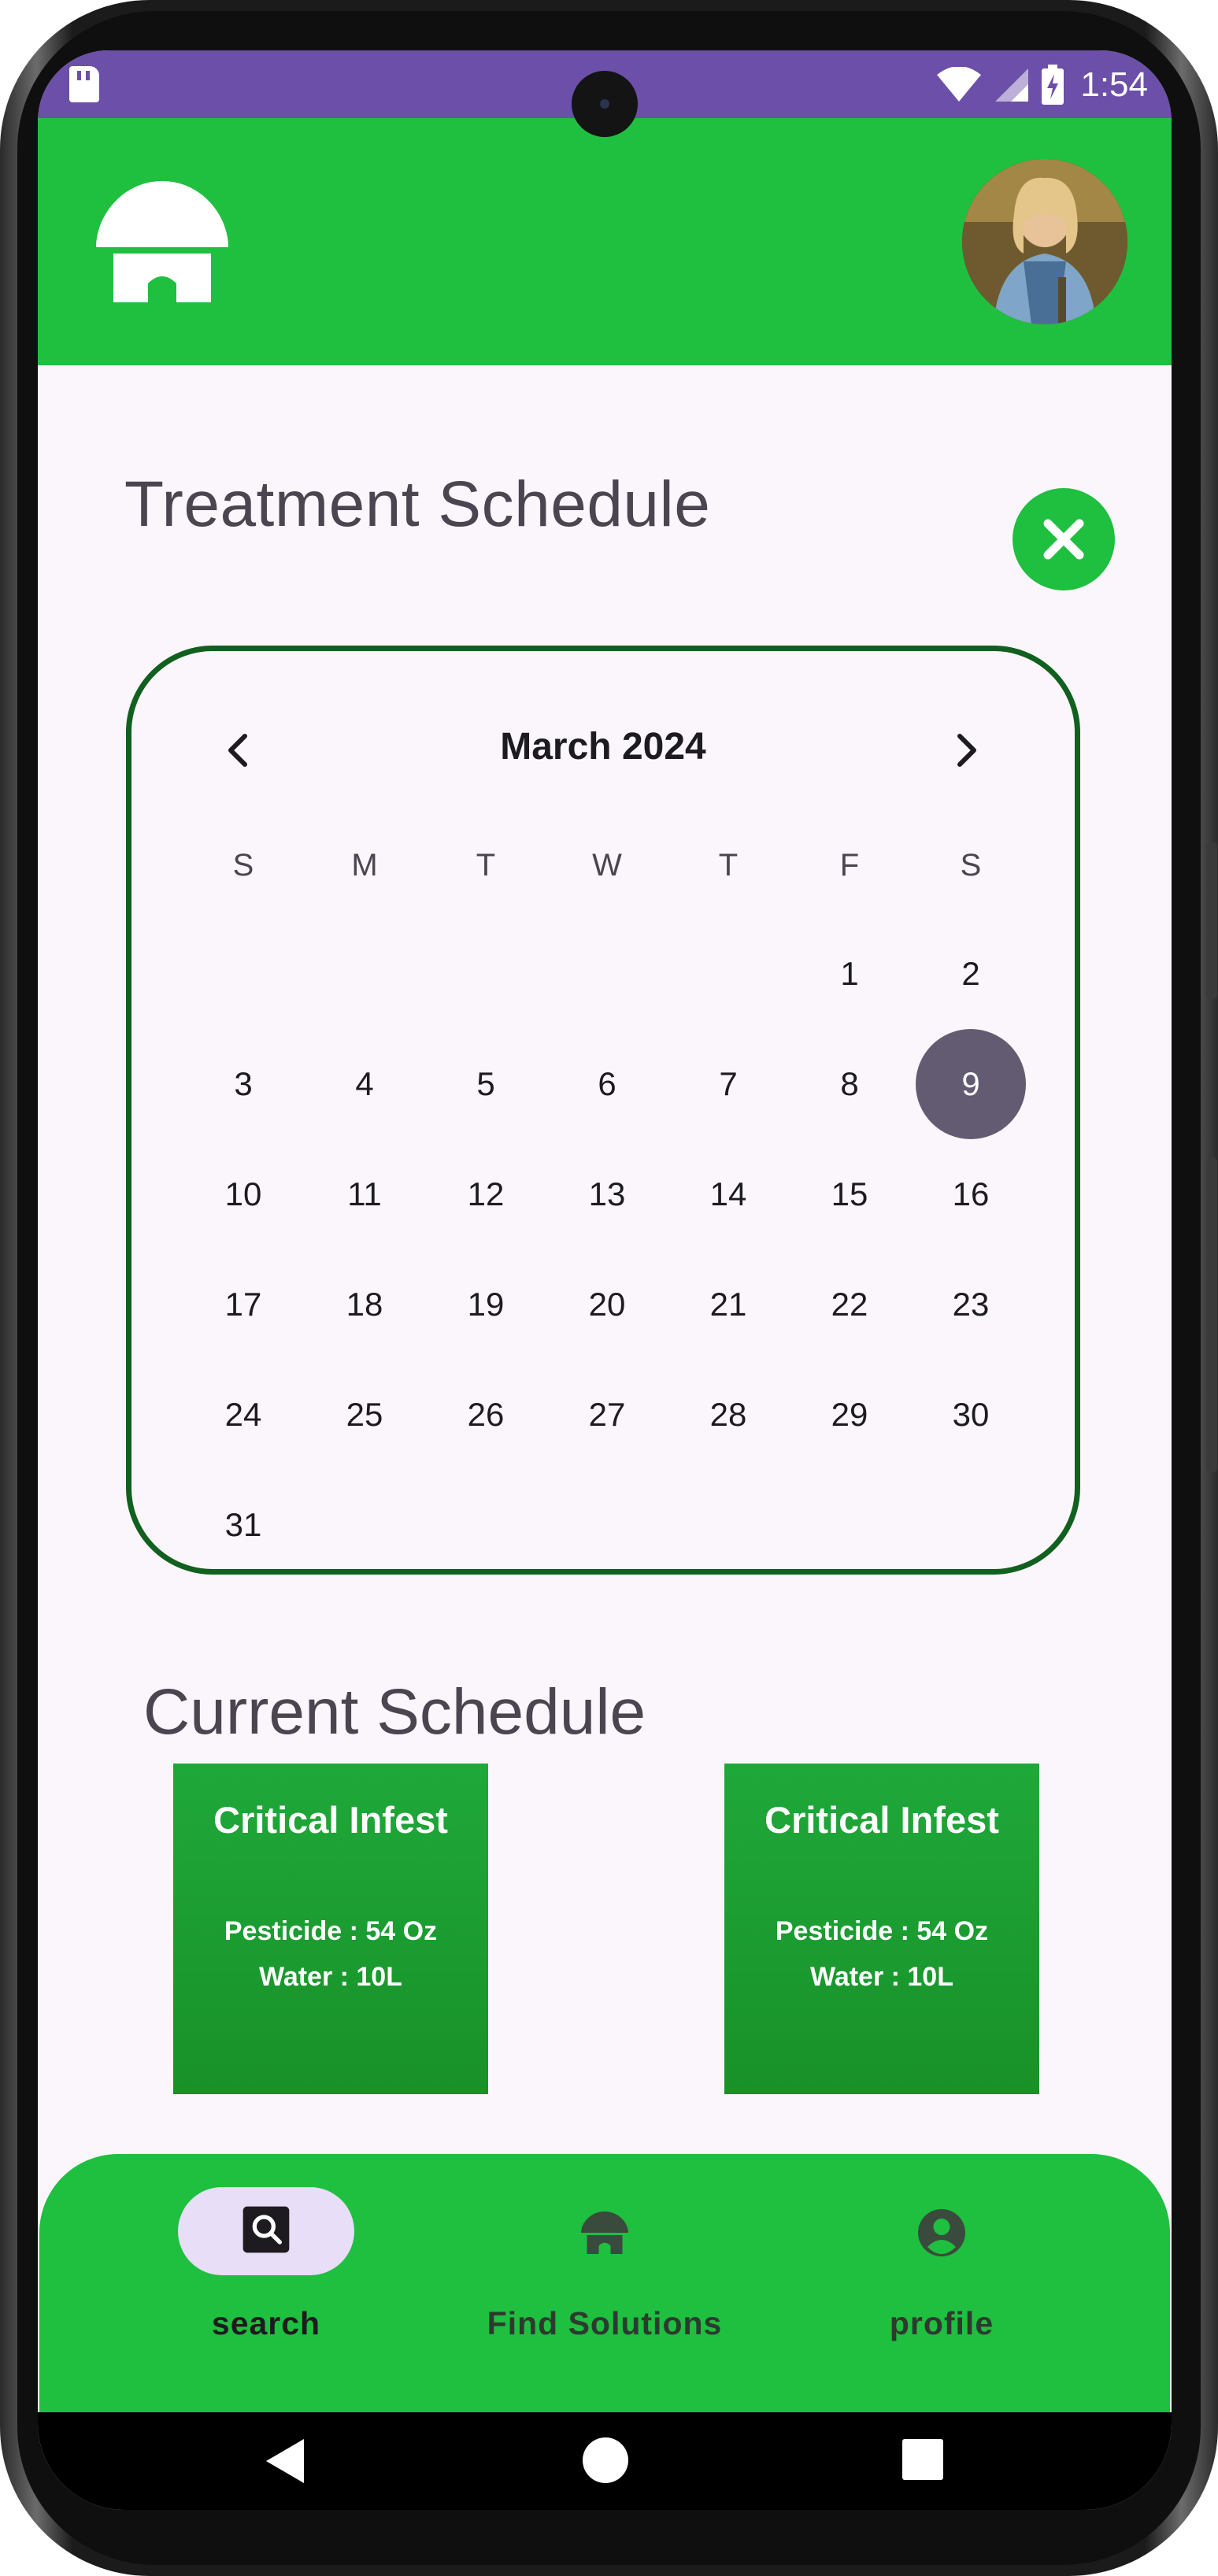 This screenshot has width=1218, height=2576. What do you see at coordinates (607, 865) in the screenshot?
I see `weekday-label: W` at bounding box center [607, 865].